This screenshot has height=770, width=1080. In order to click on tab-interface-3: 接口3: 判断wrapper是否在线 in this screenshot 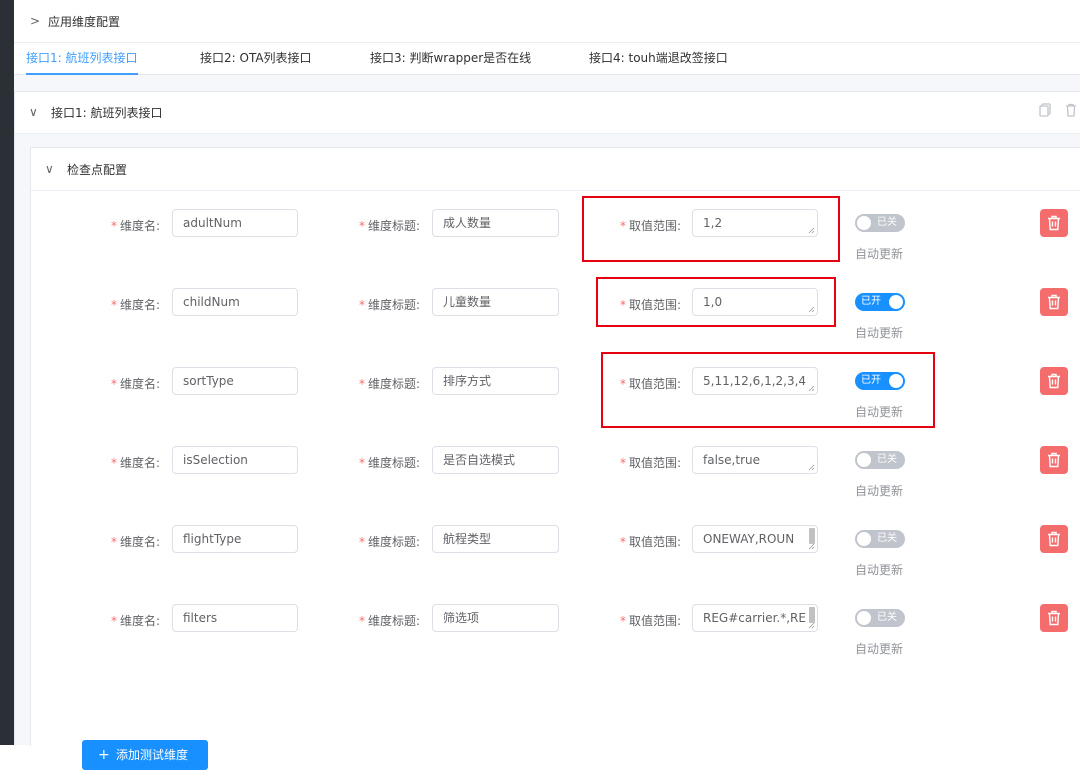, I will do `click(450, 58)`.